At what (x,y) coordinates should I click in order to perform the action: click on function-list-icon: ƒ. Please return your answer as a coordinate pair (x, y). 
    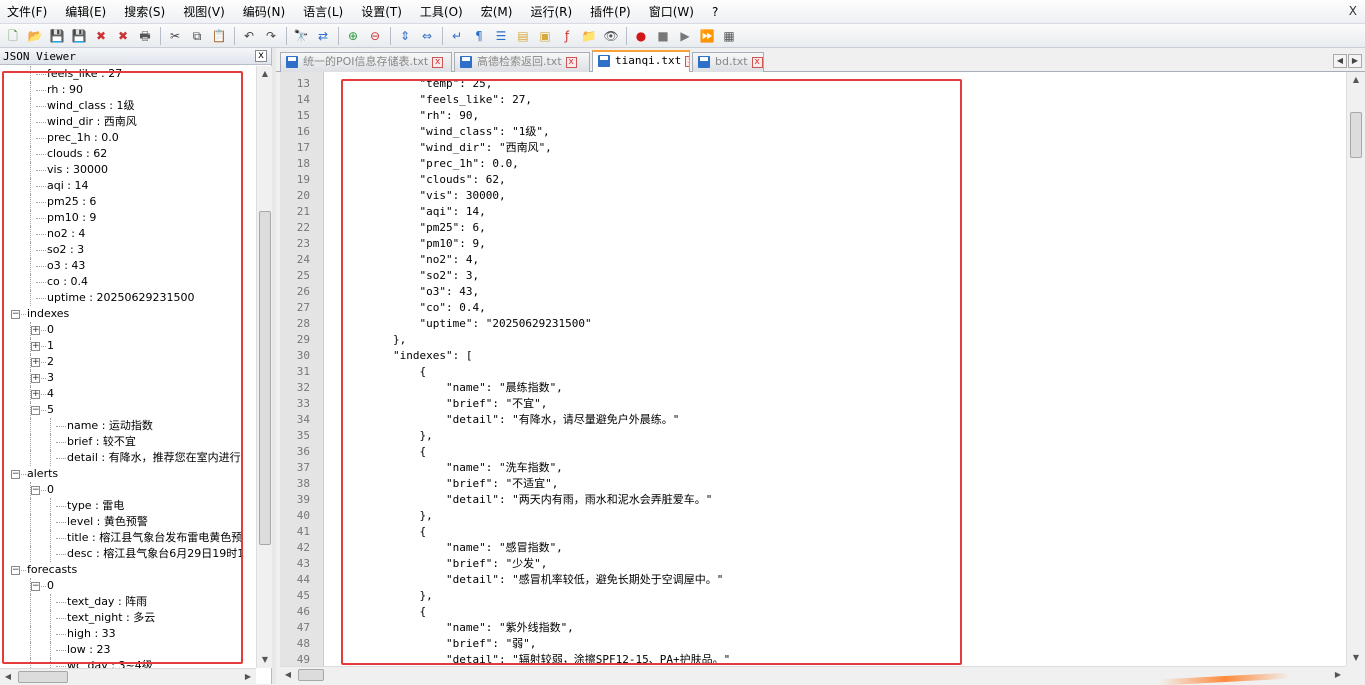
    Looking at the image, I should click on (567, 36).